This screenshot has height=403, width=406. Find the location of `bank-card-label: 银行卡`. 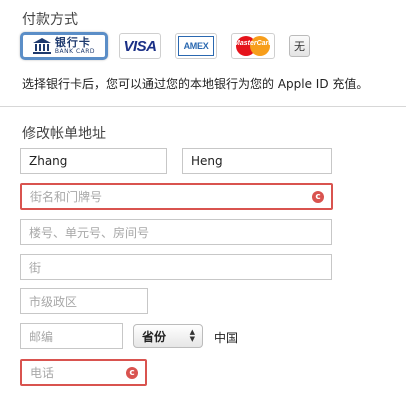

bank-card-label: 银行卡 is located at coordinates (72, 42).